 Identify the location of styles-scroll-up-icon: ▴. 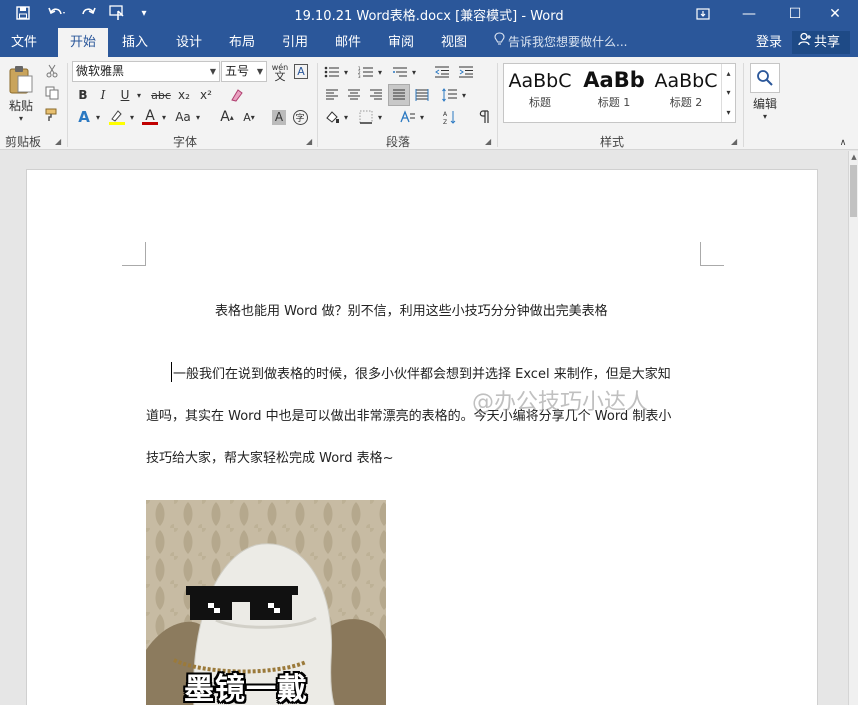
(728, 73).